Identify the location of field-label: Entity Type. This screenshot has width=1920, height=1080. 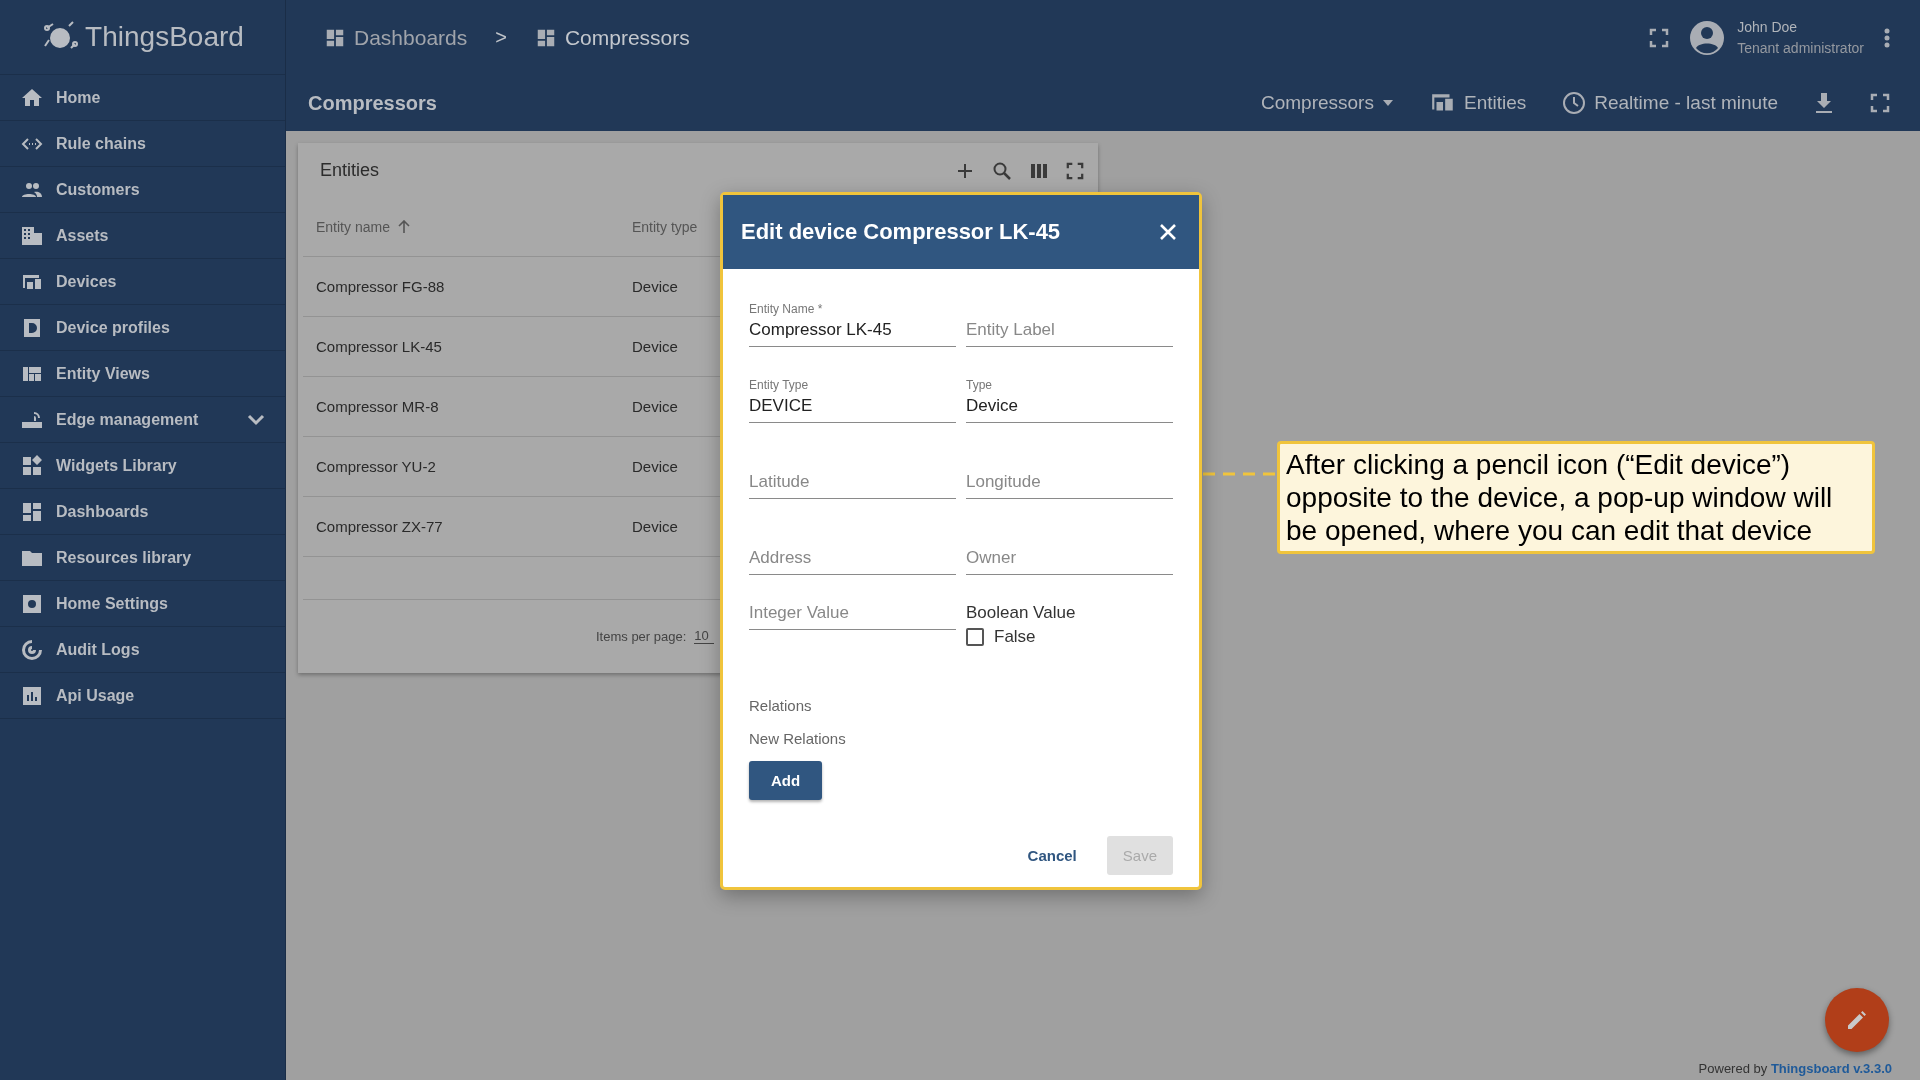
(779, 385).